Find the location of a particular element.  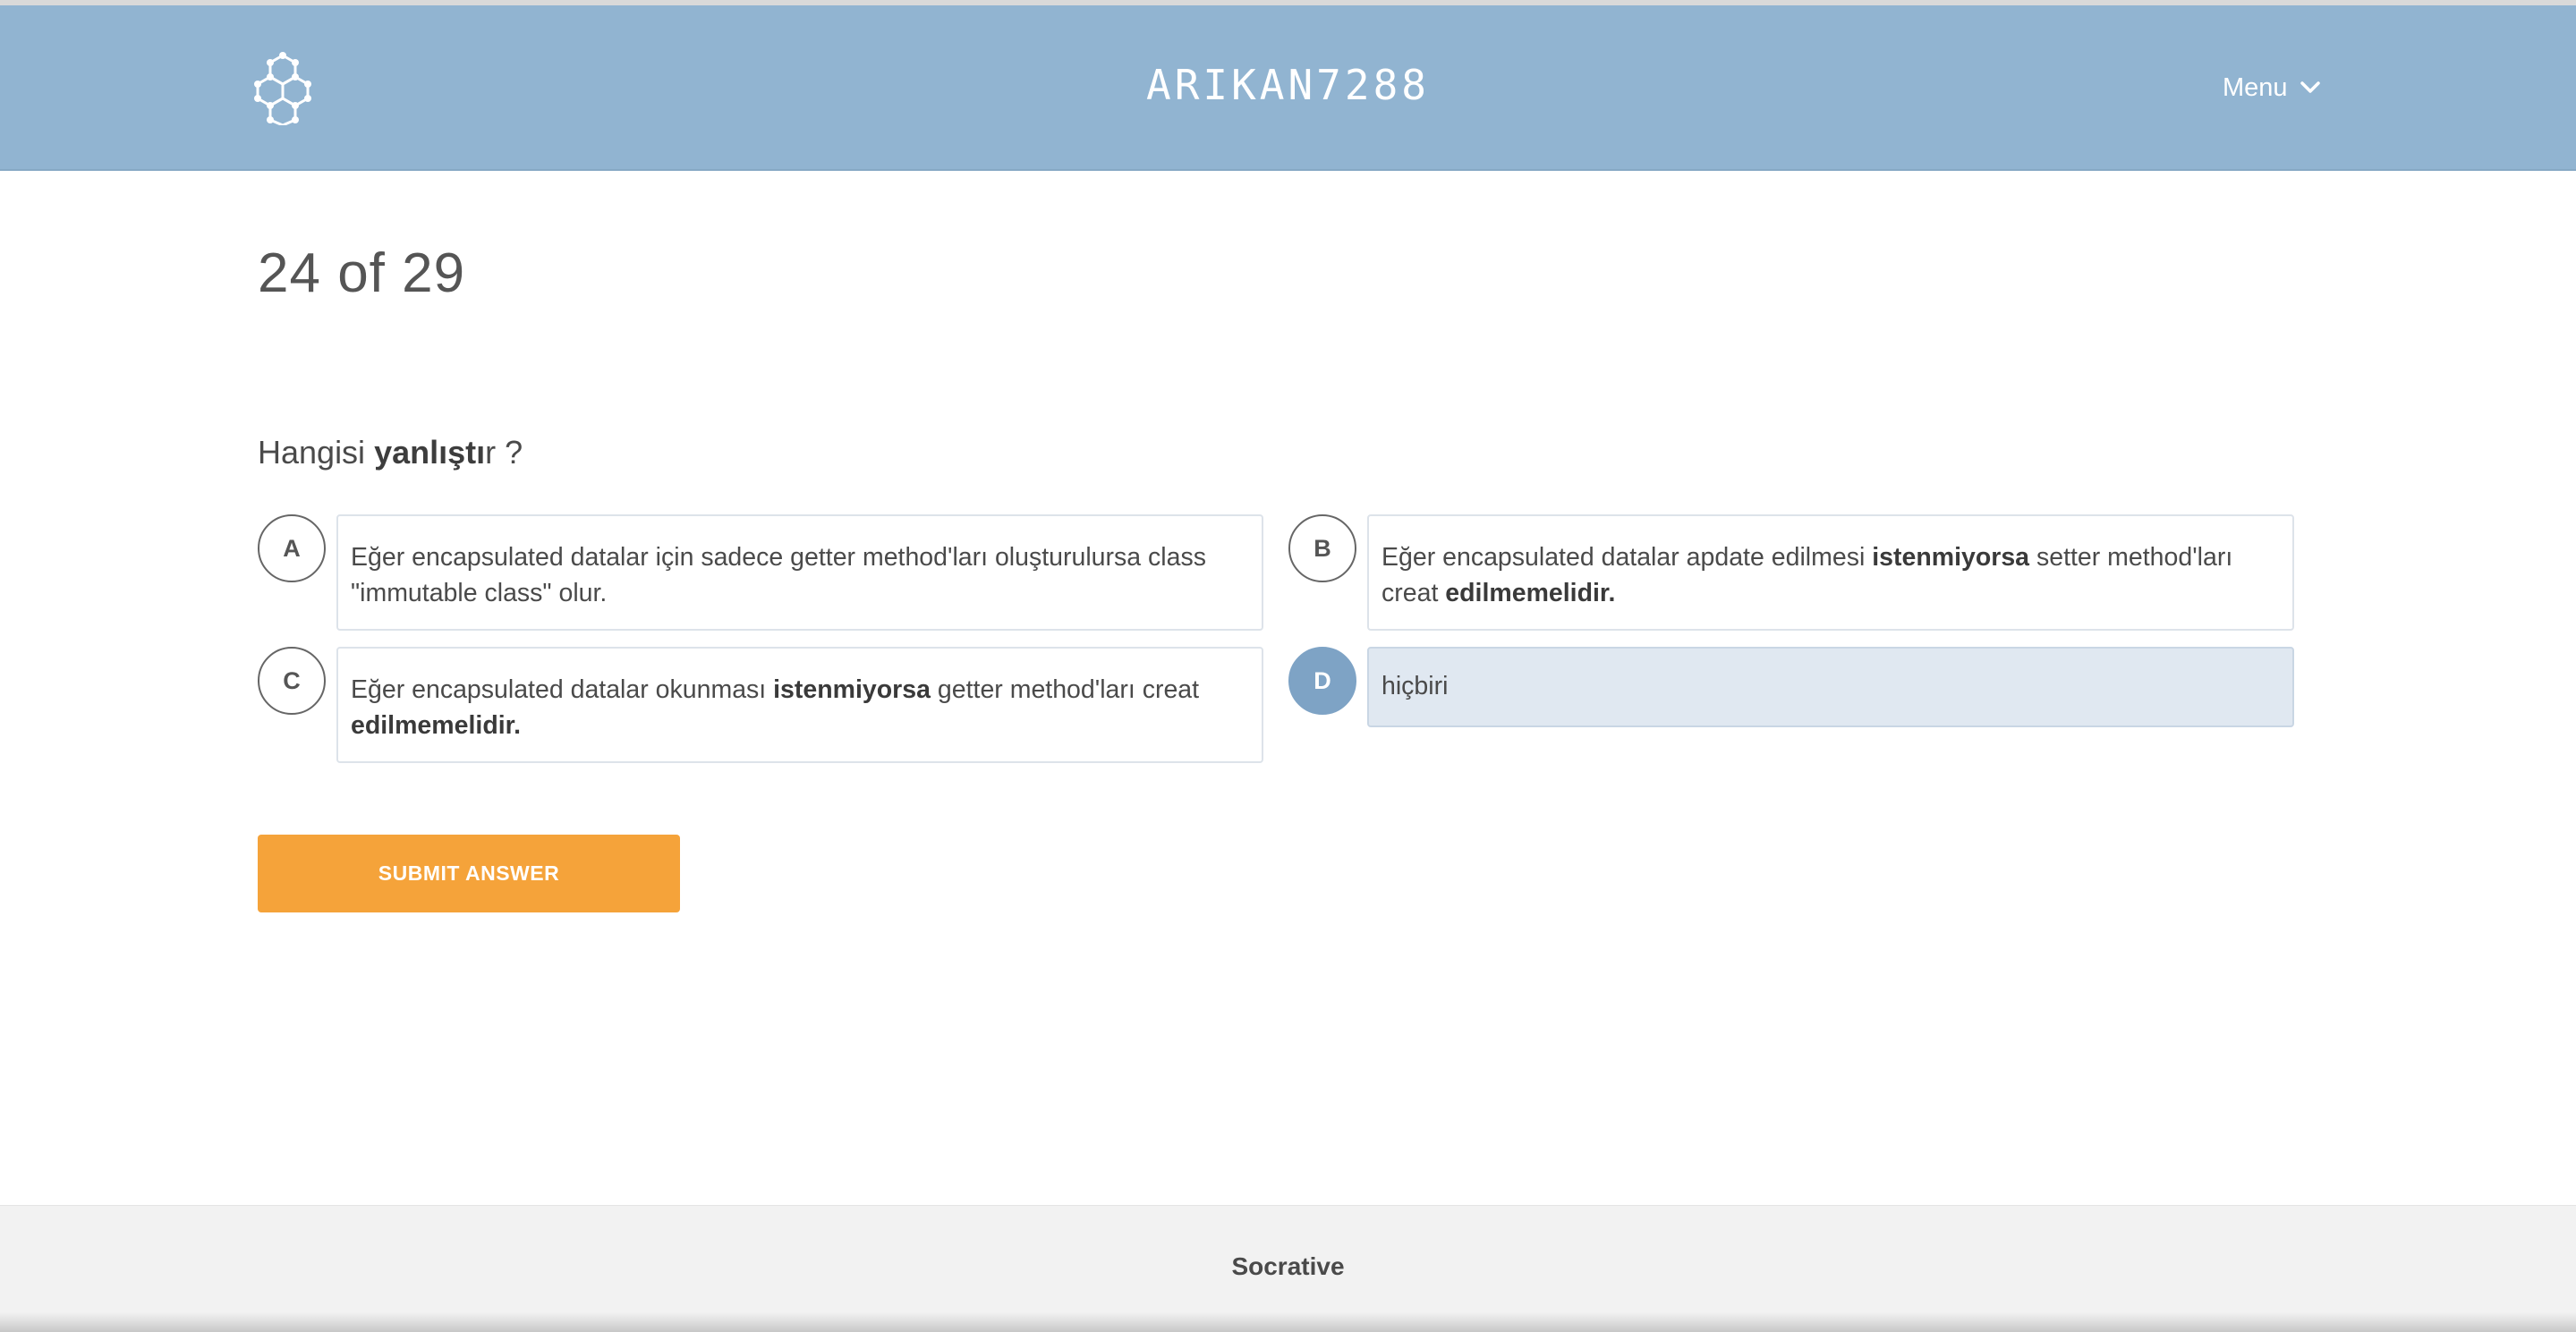

option-letter-b: B is located at coordinates (1322, 548).